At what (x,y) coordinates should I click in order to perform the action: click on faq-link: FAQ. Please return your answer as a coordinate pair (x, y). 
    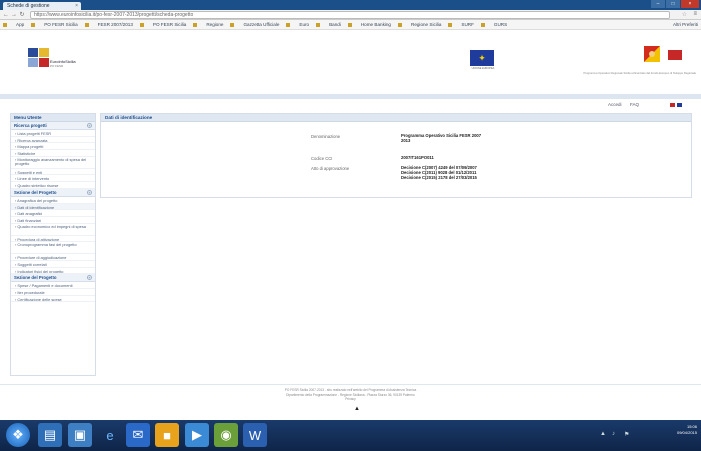
    Looking at the image, I should click on (634, 104).